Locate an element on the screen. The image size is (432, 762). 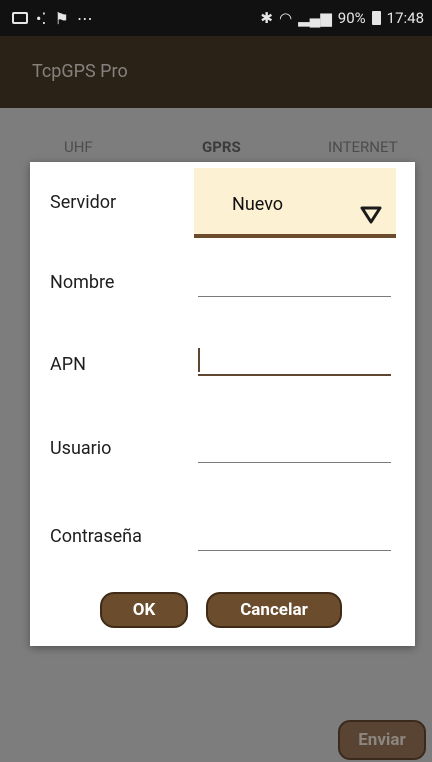
servidor-select: Nuevo is located at coordinates (295, 203).